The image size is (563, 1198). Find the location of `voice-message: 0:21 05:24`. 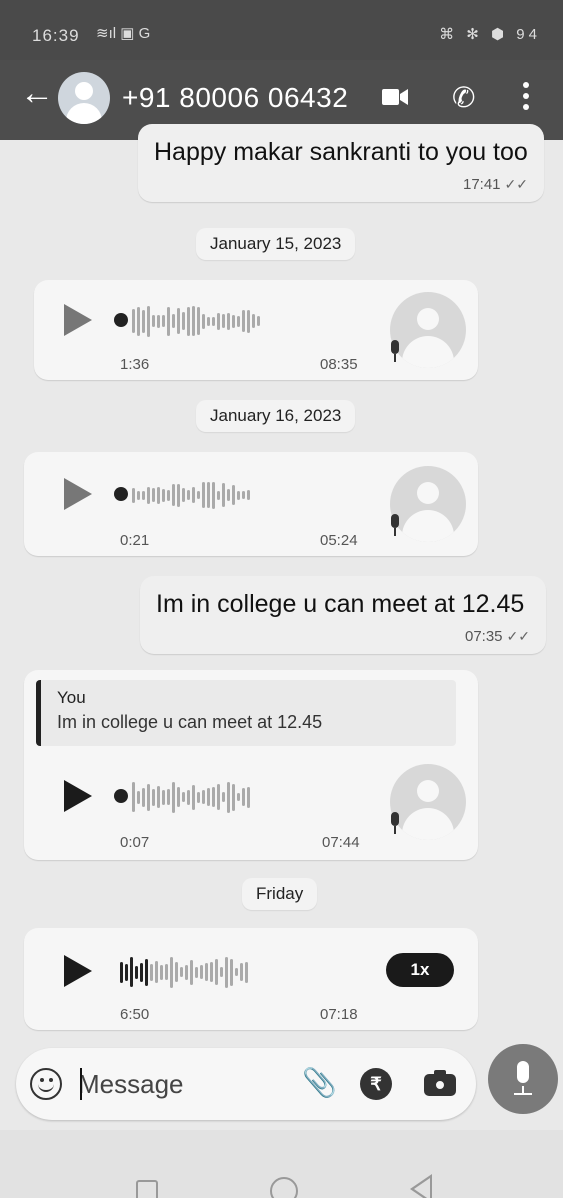

voice-message: 0:21 05:24 is located at coordinates (251, 504).